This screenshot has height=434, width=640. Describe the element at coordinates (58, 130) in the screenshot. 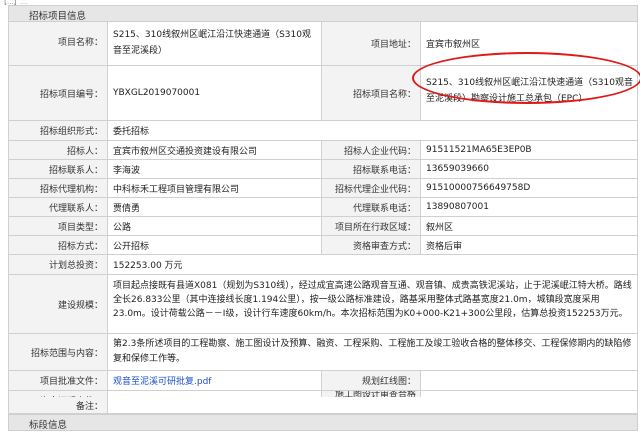

I see `org-form-label: 招标组织形式：` at that location.